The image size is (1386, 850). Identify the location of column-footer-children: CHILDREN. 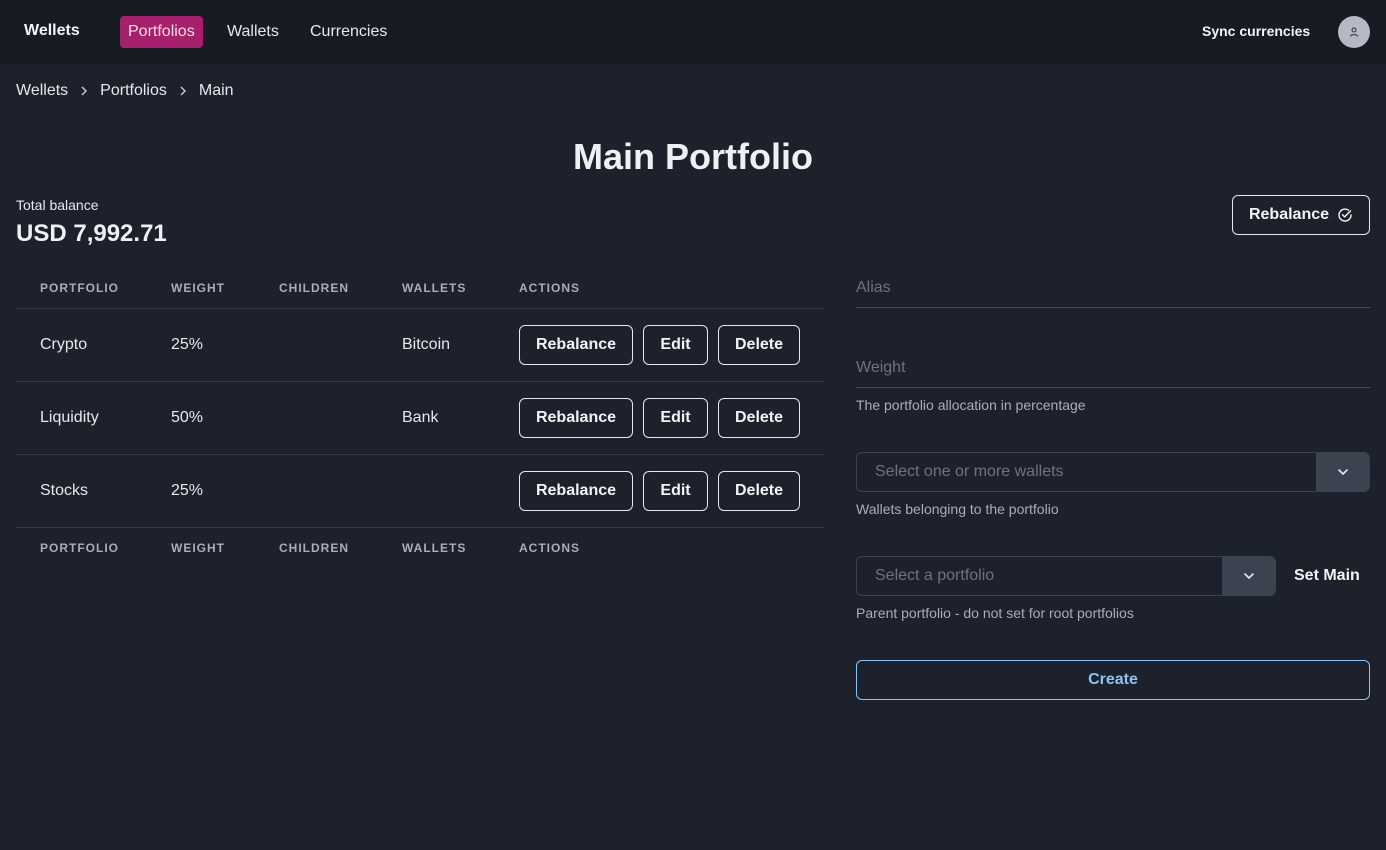
(314, 548).